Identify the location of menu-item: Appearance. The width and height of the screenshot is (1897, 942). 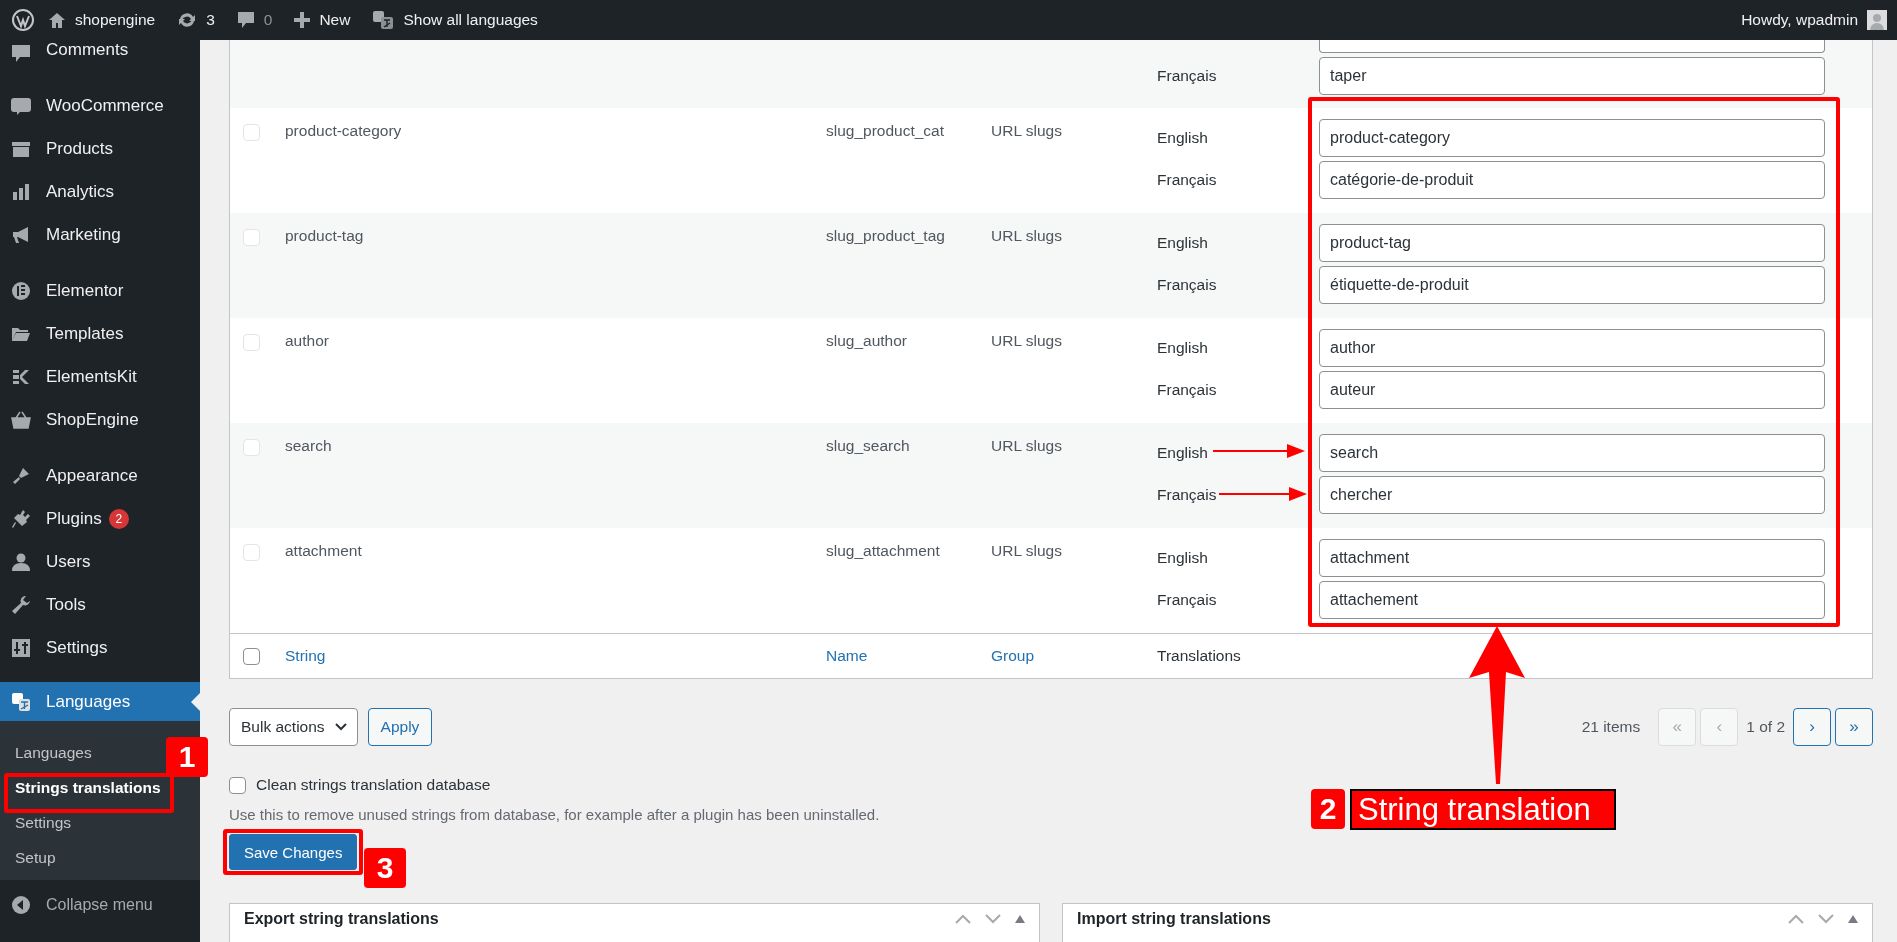
(100, 475).